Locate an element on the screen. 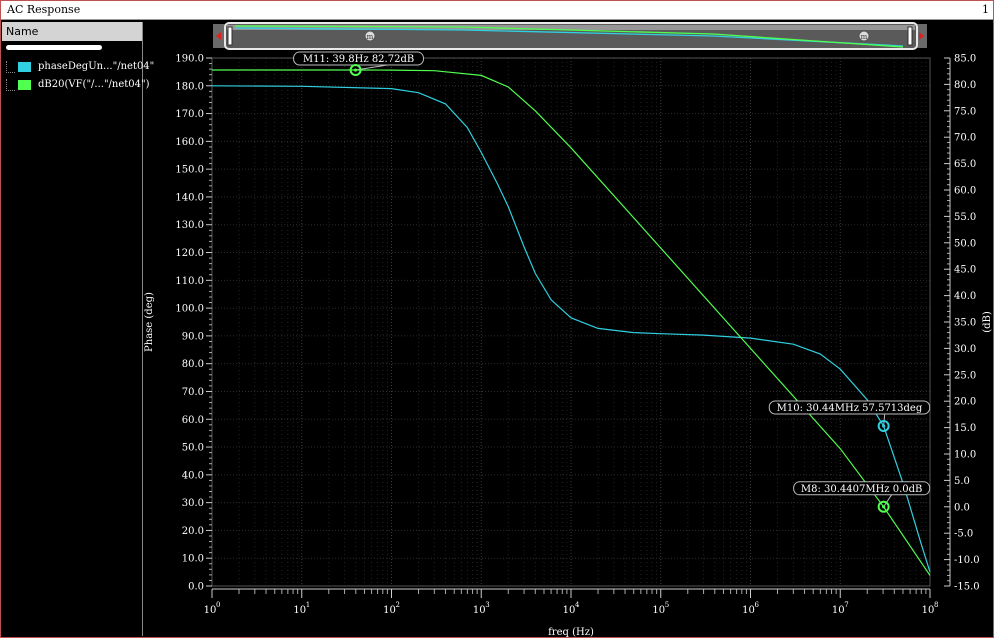  y-right-tick-label: -15.0 is located at coordinates (967, 587).